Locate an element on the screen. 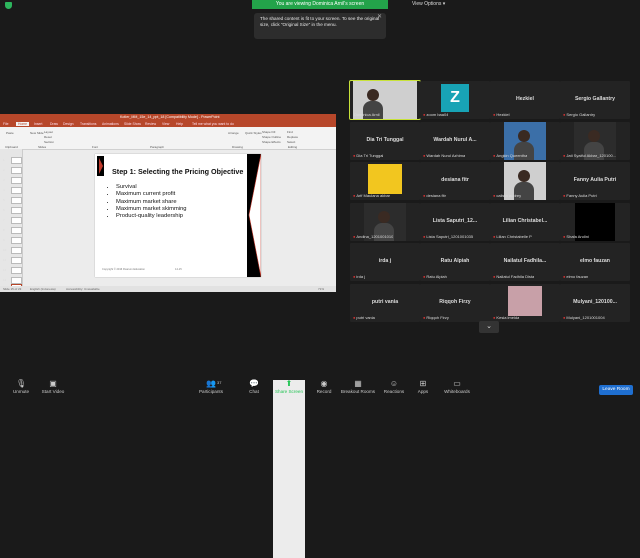 The width and height of the screenshot is (640, 558). participant-tile: Sergio Gallantry ●Sergio Gallantry is located at coordinates (595, 100).